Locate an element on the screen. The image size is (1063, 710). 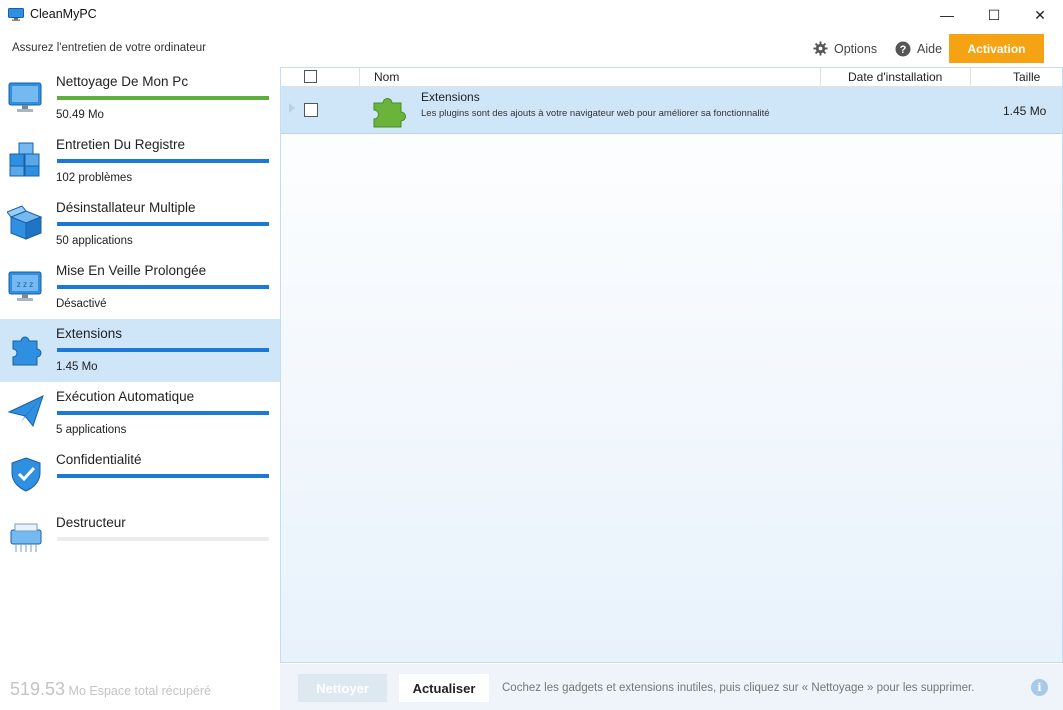
total-recovered: 519.53 Mo Espace total récupéré is located at coordinates (110, 689).